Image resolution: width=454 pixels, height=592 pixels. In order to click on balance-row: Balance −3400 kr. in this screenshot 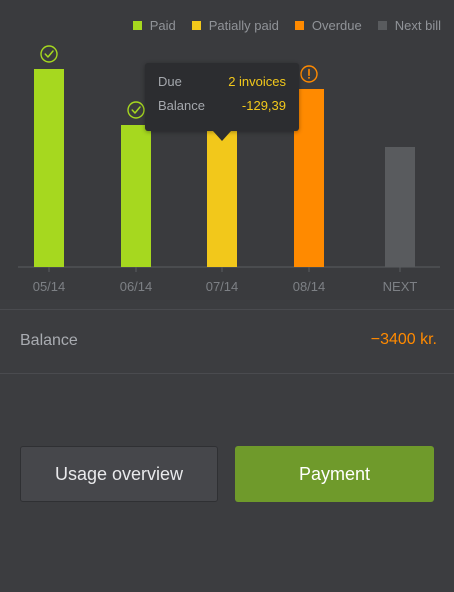, I will do `click(227, 341)`.